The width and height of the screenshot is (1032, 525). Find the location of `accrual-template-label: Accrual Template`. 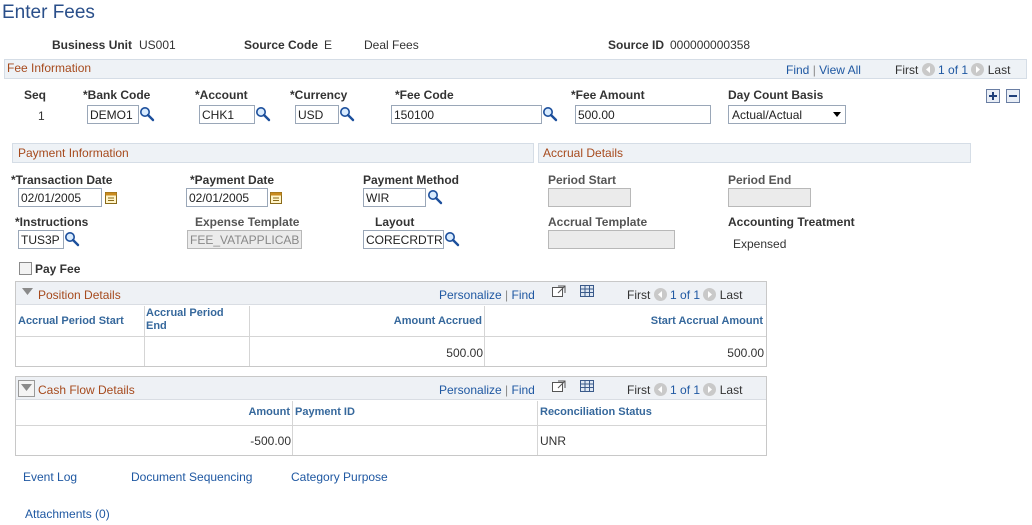

accrual-template-label: Accrual Template is located at coordinates (598, 222).